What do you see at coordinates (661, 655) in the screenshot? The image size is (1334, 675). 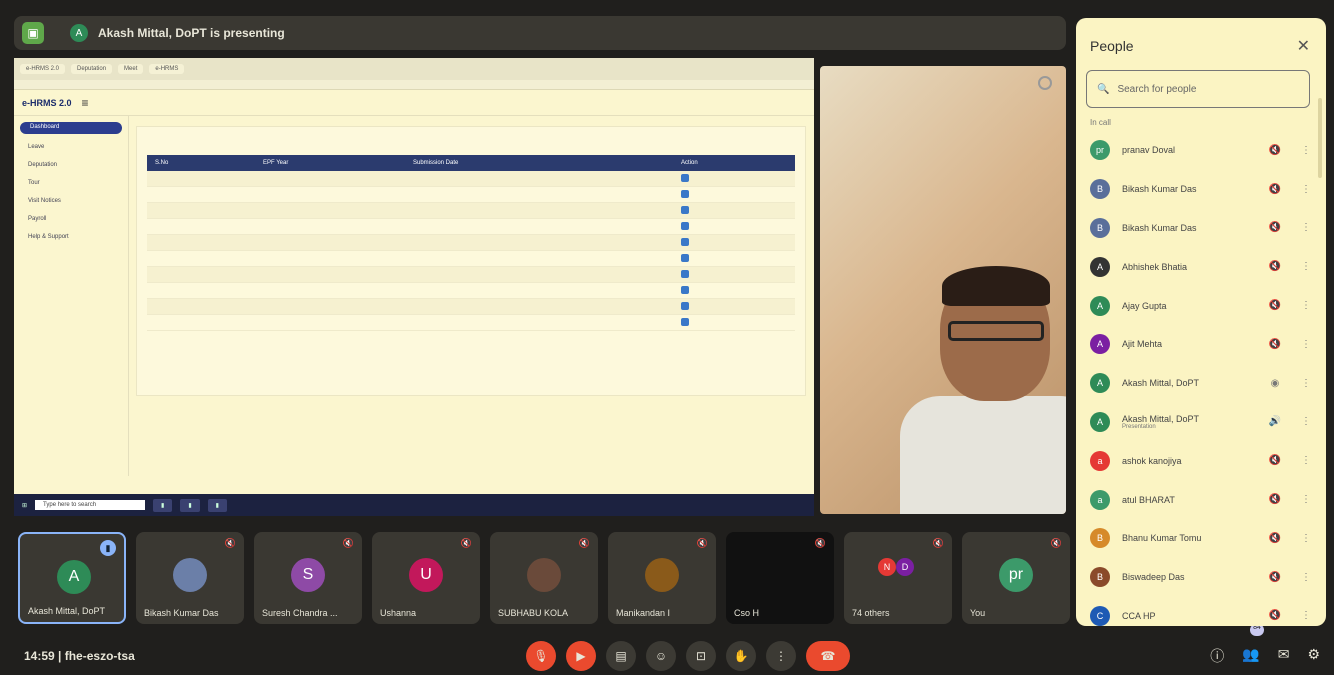 I see `emoji-button: ☺` at bounding box center [661, 655].